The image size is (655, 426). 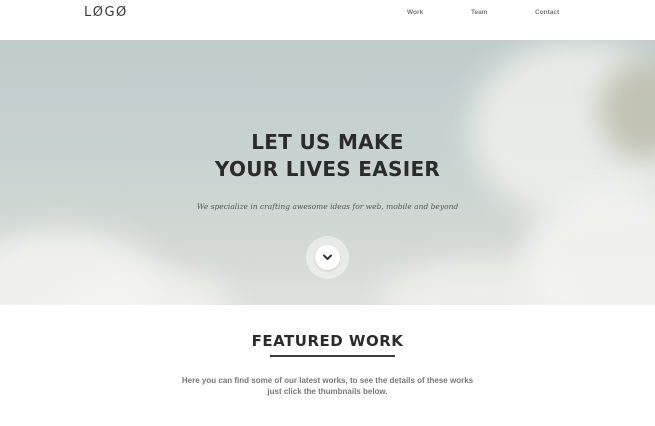 What do you see at coordinates (415, 12) in the screenshot?
I see `nav-item-work: Work` at bounding box center [415, 12].